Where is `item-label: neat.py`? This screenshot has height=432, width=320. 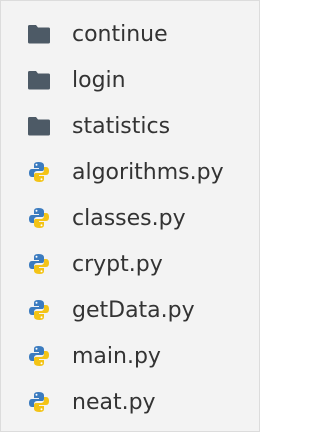 item-label: neat.py is located at coordinates (114, 402).